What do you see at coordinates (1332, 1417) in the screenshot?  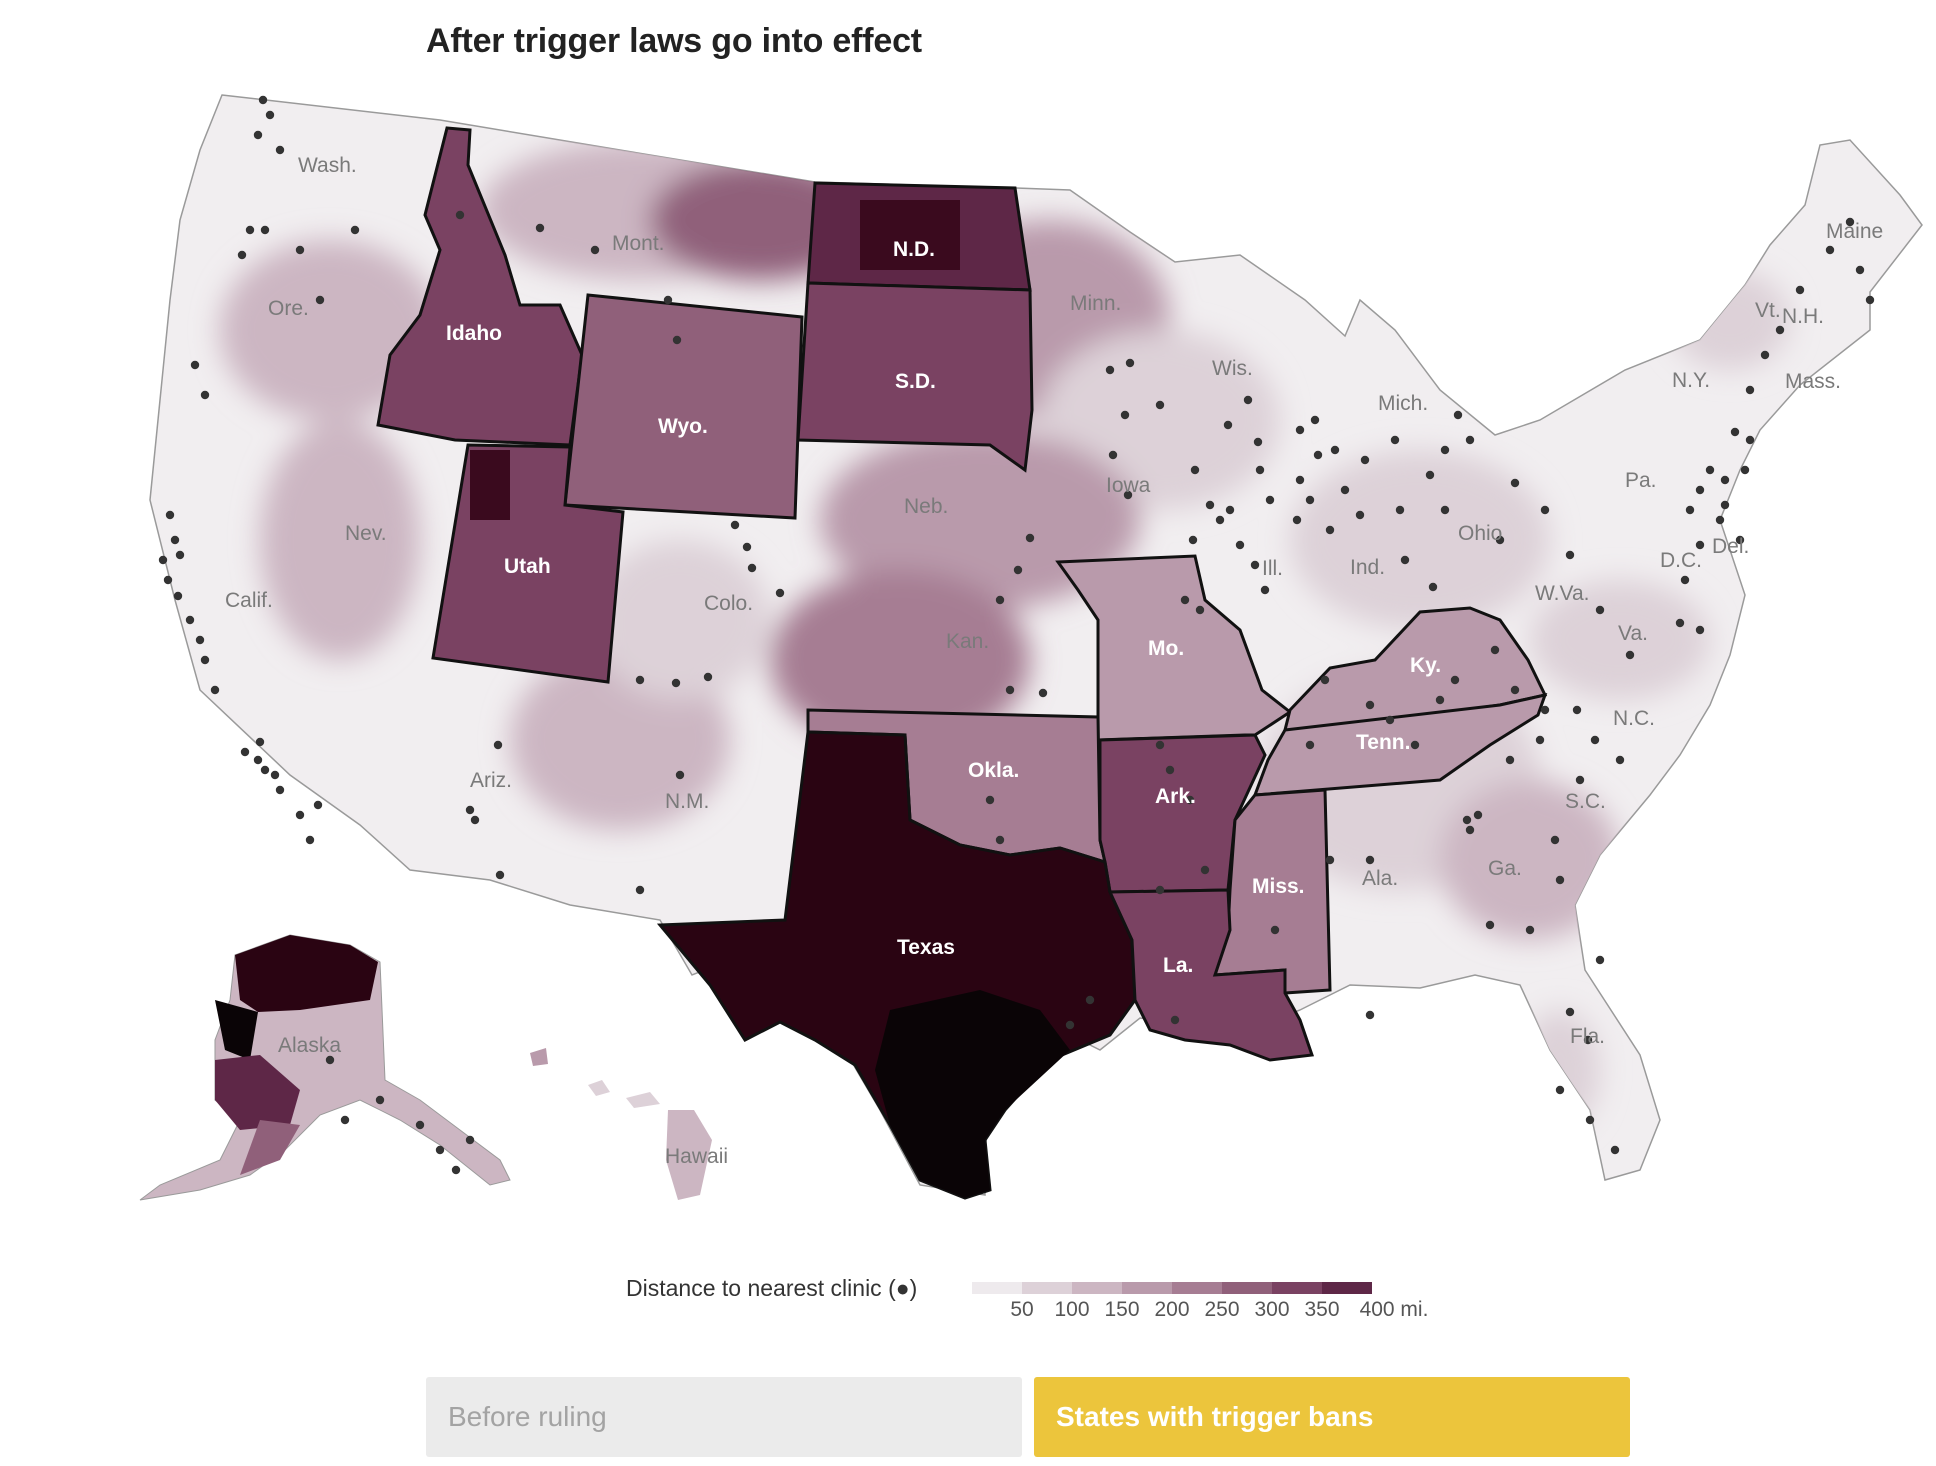 I see `trigger-bans-button: States with trigger bans` at bounding box center [1332, 1417].